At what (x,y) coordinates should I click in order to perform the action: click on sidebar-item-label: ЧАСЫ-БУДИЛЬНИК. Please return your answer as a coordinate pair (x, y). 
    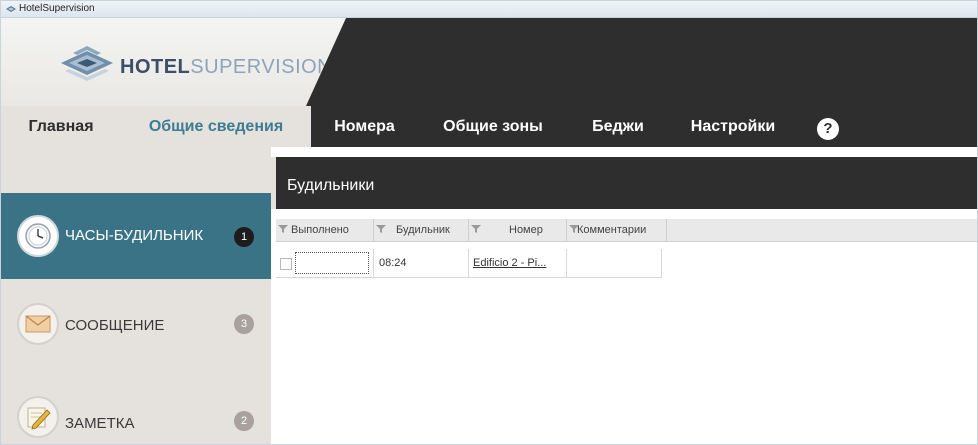
    Looking at the image, I should click on (134, 235).